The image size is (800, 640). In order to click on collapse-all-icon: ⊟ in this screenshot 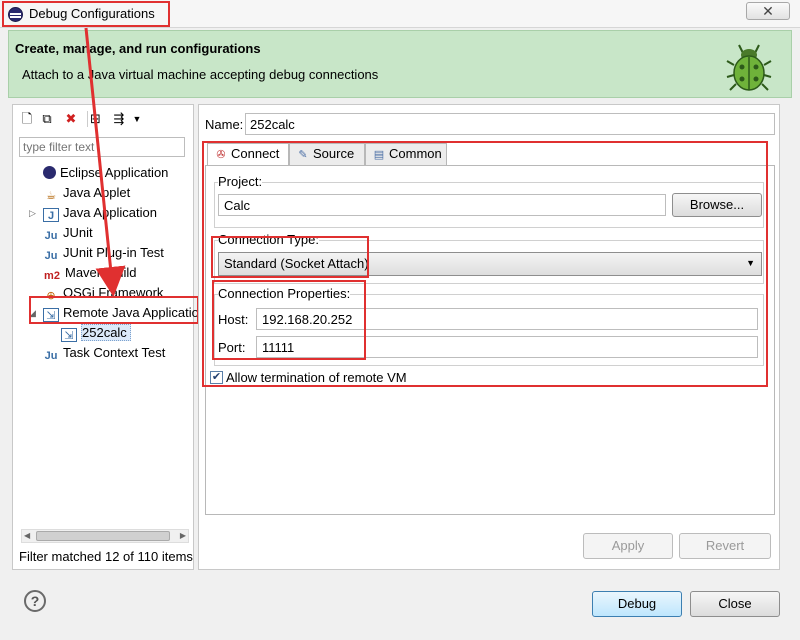, I will do `click(95, 119)`.